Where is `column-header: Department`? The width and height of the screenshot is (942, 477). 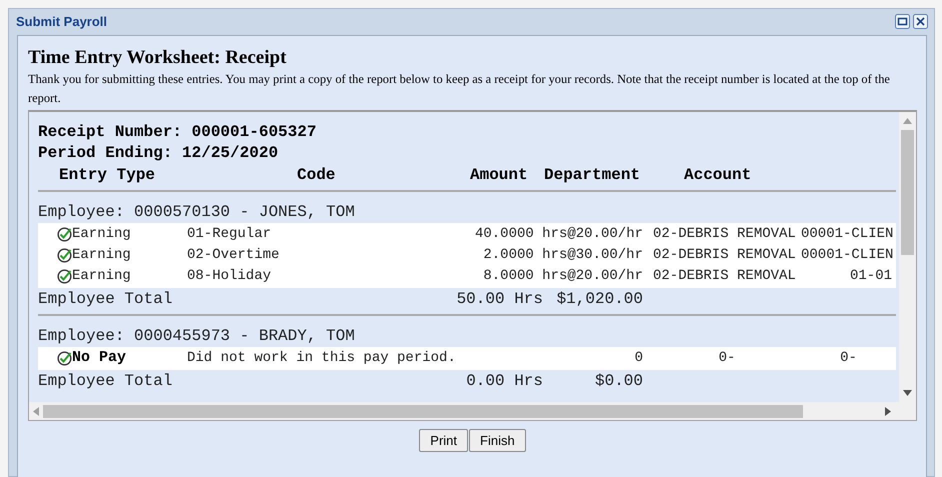
column-header: Department is located at coordinates (593, 175).